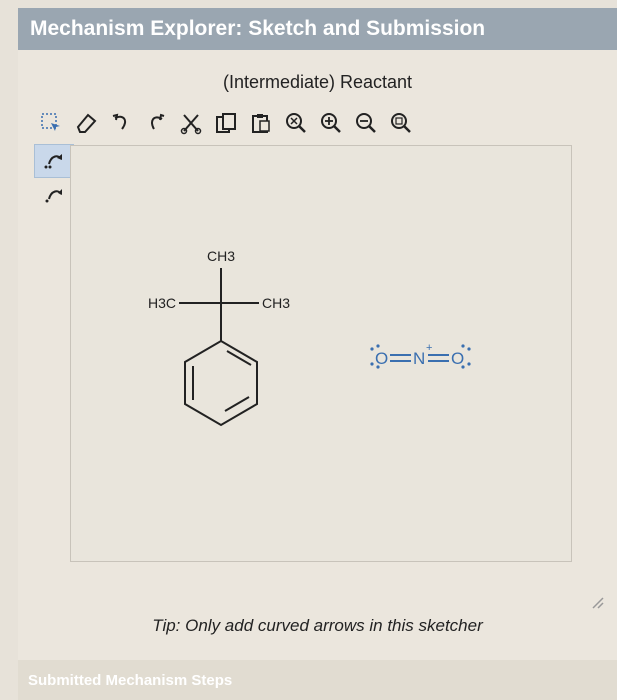 This screenshot has width=617, height=700. I want to click on select-icon, so click(51, 123).